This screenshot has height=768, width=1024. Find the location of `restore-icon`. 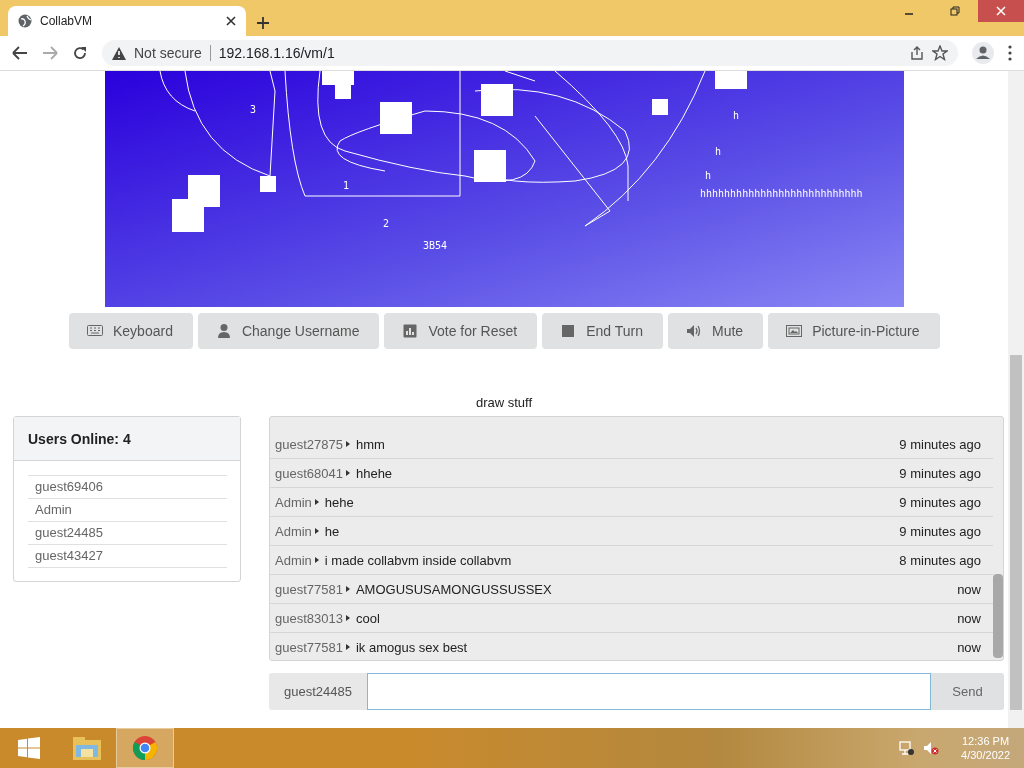

restore-icon is located at coordinates (955, 11).